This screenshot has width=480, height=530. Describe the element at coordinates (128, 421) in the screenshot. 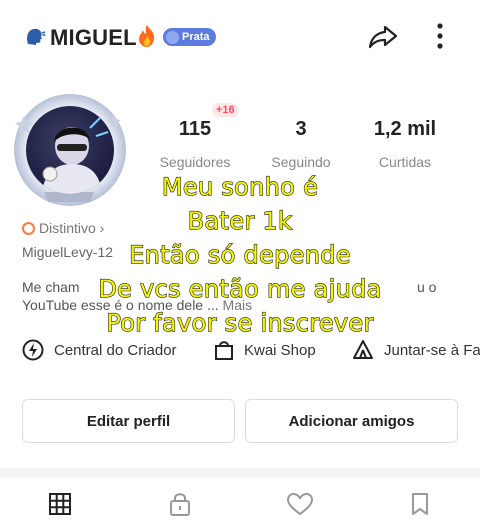

I see `edit-profile-button: Editar perfil` at that location.